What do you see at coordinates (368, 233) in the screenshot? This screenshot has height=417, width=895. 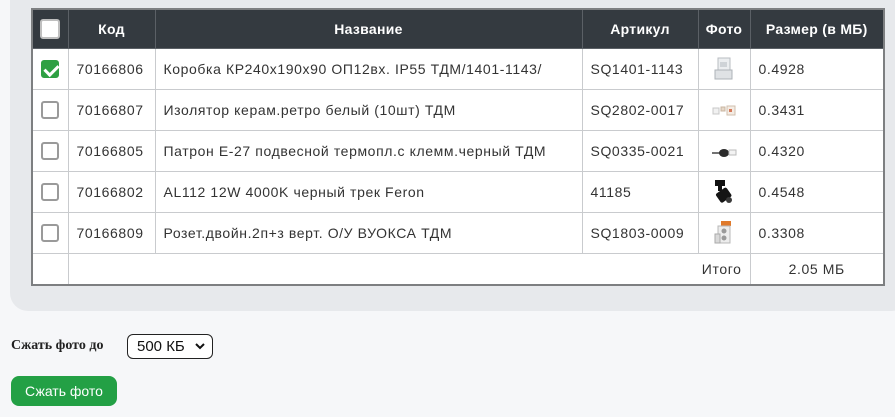 I see `cell-name: Розет.двойн.2п+з верт. О/У ВУОКСА ТДМ` at bounding box center [368, 233].